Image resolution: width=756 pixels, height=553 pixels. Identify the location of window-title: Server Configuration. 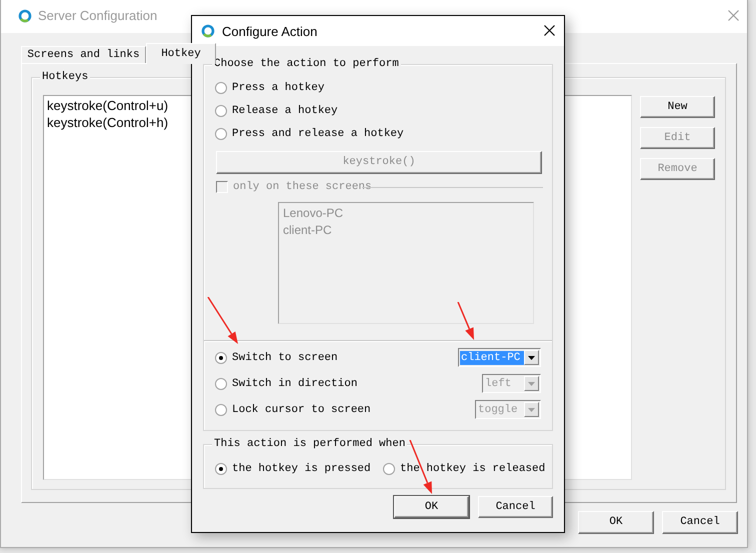
(98, 16).